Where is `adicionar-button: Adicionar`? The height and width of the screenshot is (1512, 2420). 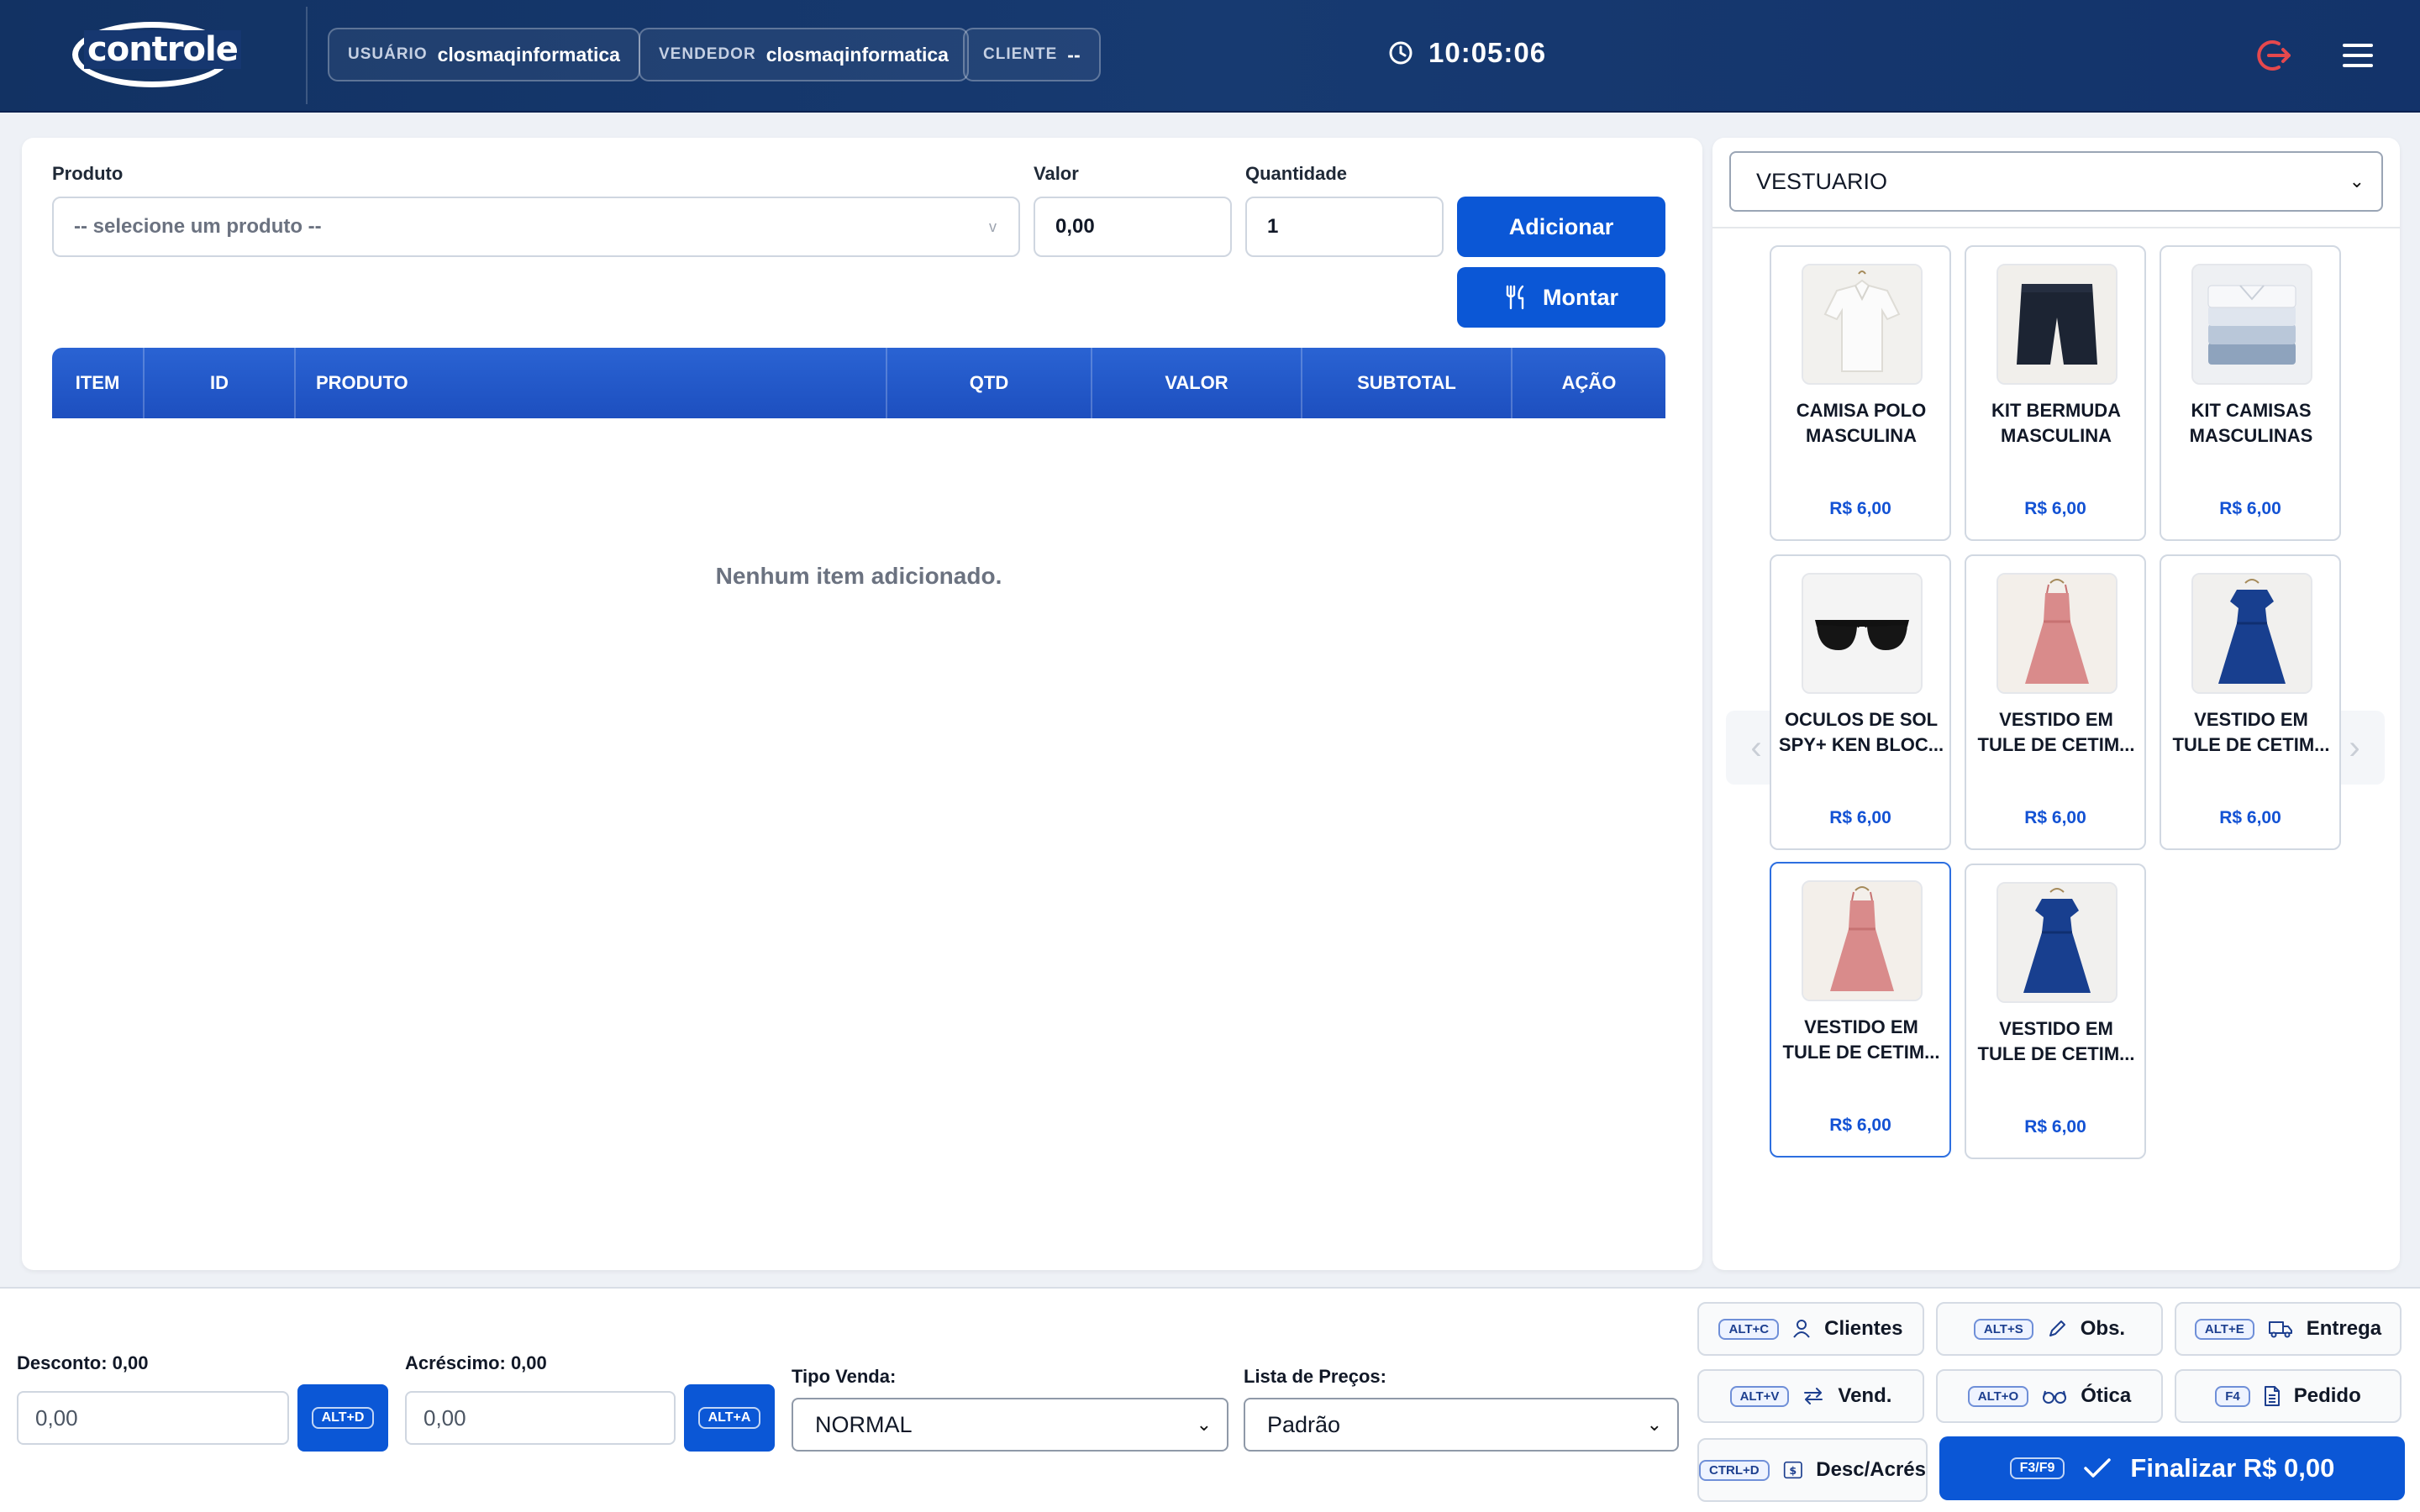 adicionar-button: Adicionar is located at coordinates (1561, 227).